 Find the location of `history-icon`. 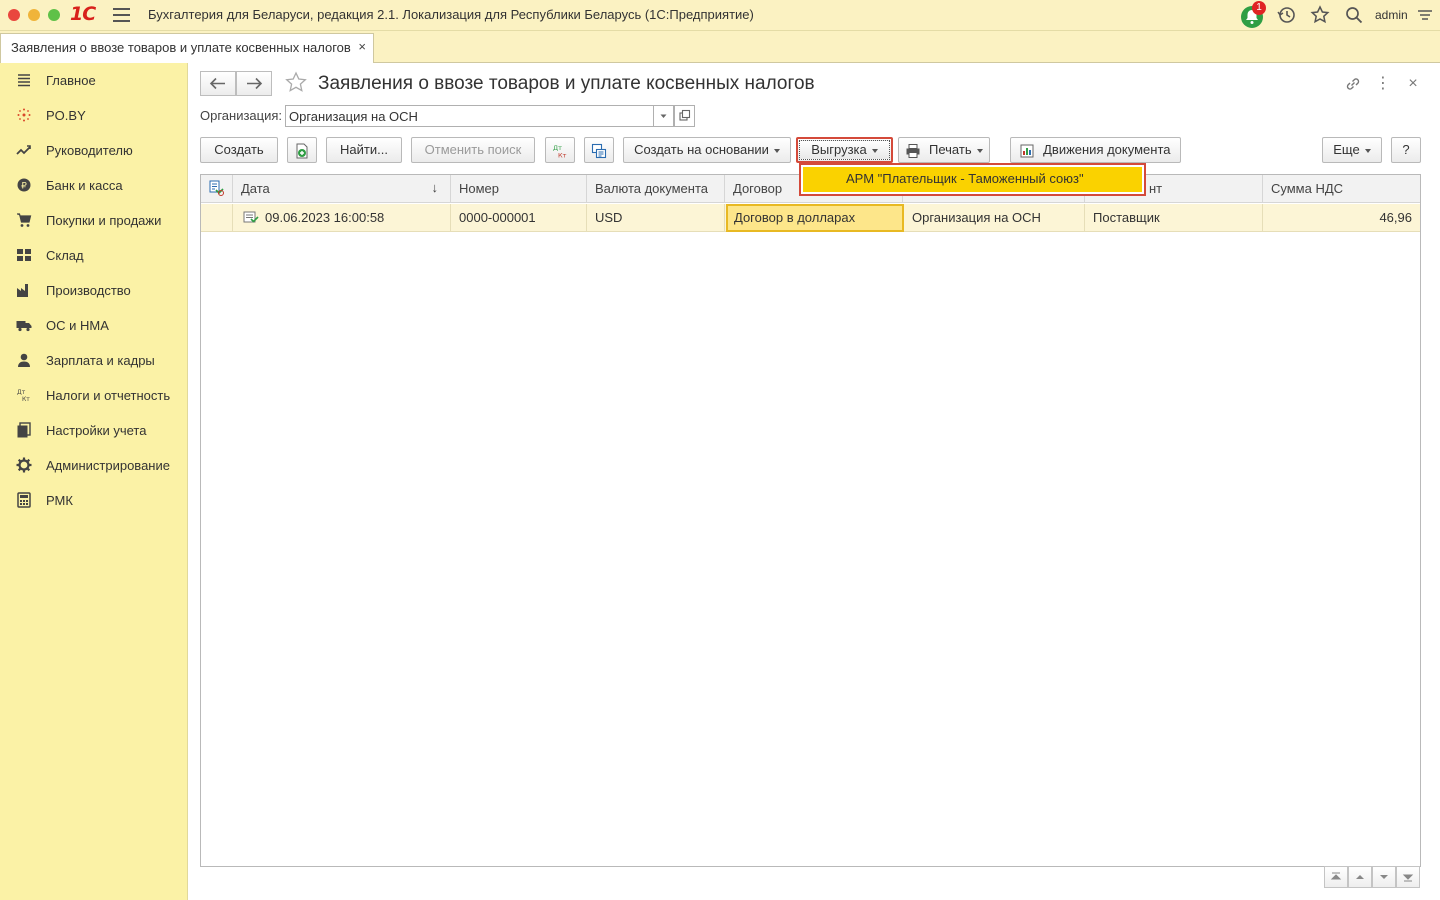

history-icon is located at coordinates (1287, 15).